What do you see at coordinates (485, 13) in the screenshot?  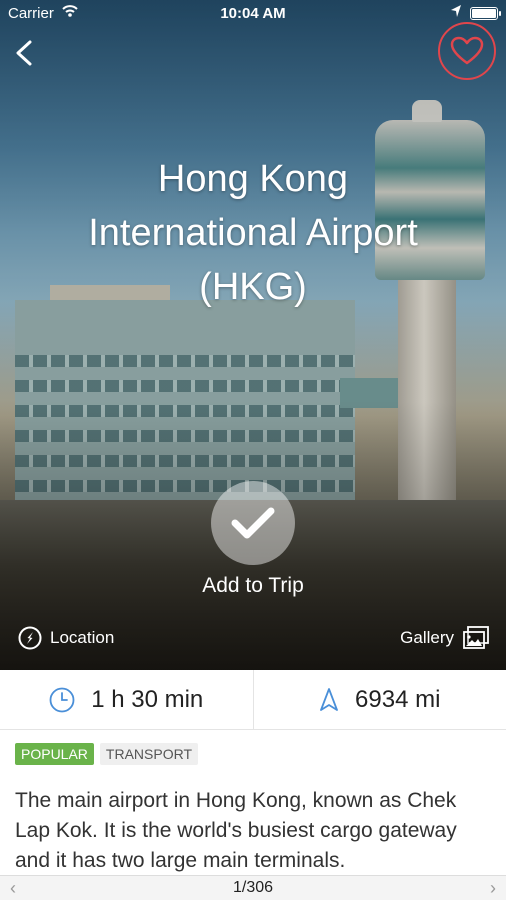 I see `battery-icon` at bounding box center [485, 13].